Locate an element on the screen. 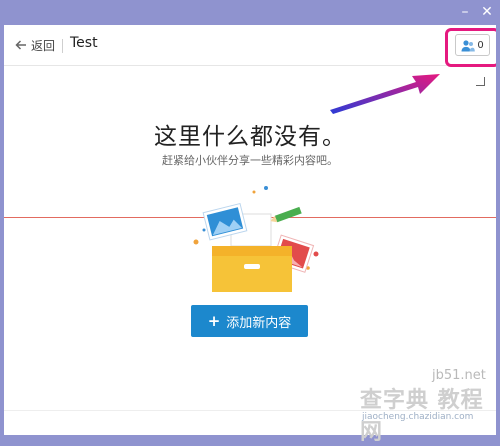  watermark: jb51.net 查字典 教程网 jiaocheng.chazidian.com is located at coordinates (422, 406).